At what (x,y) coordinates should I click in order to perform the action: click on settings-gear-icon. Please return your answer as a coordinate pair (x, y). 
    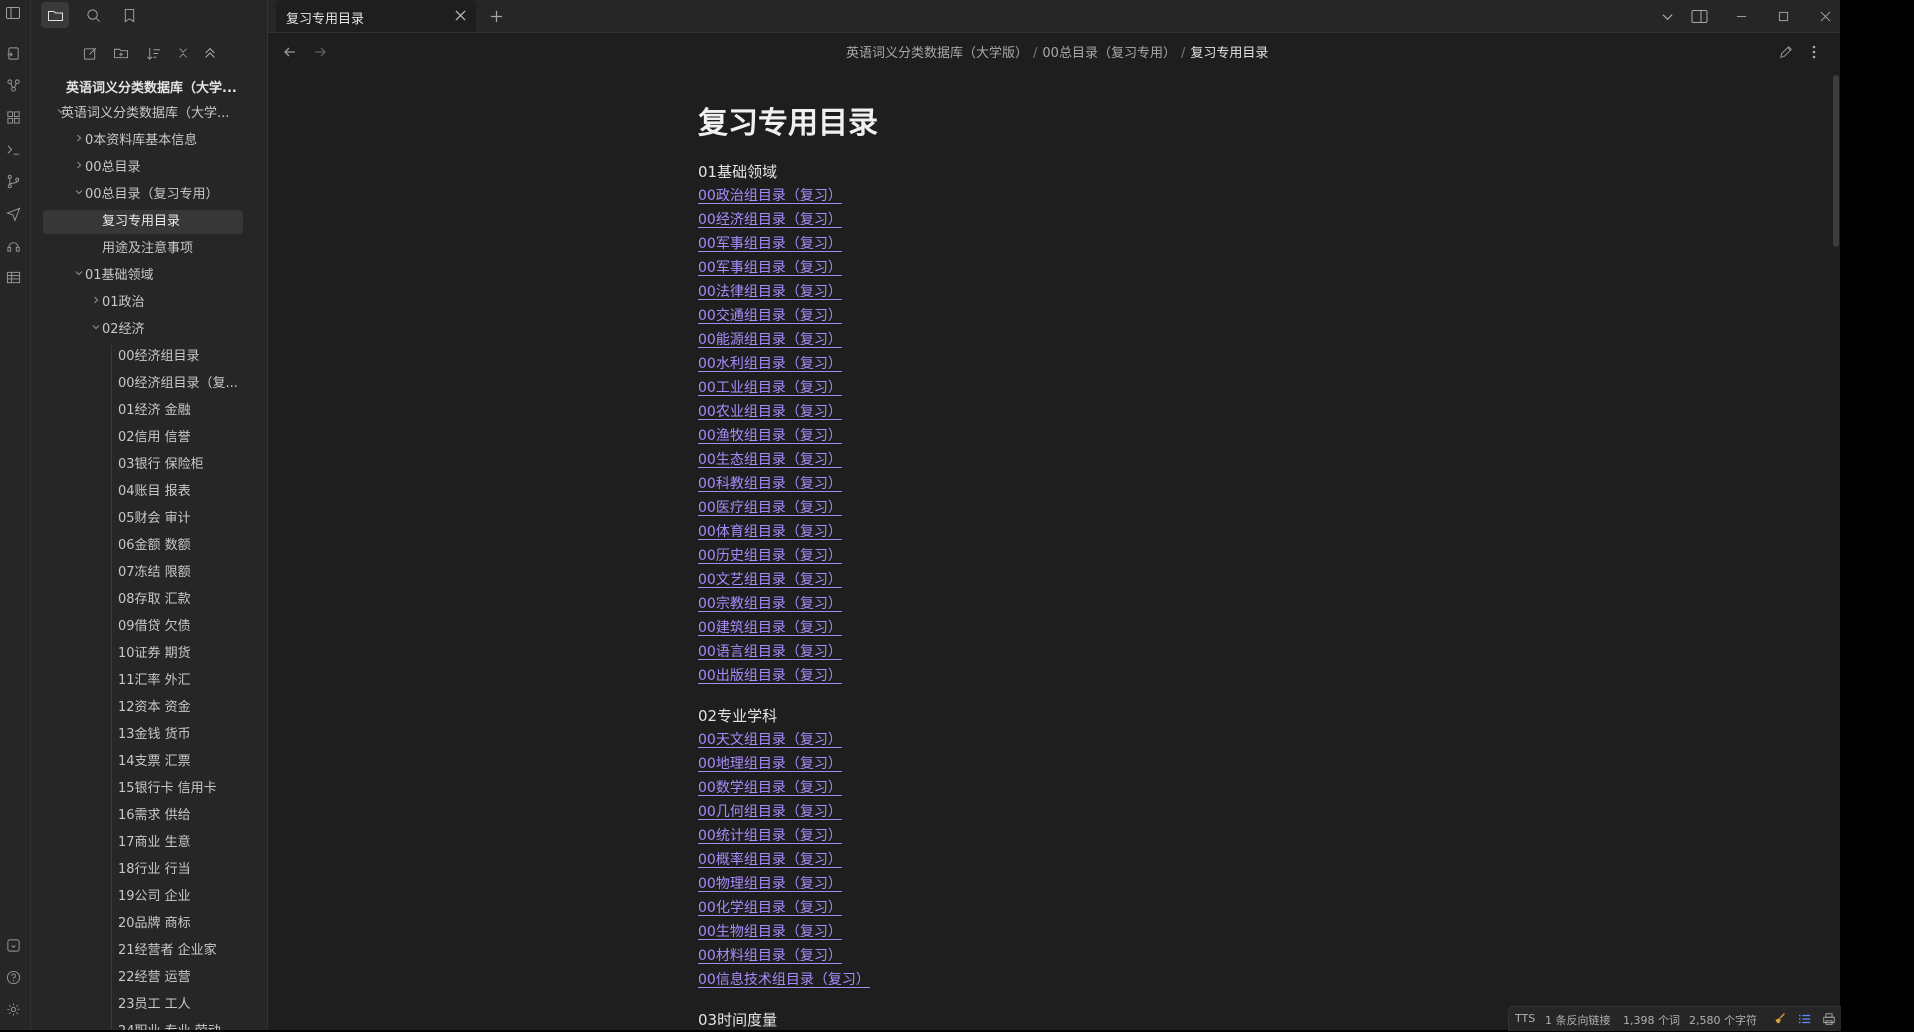
    Looking at the image, I should click on (13, 1009).